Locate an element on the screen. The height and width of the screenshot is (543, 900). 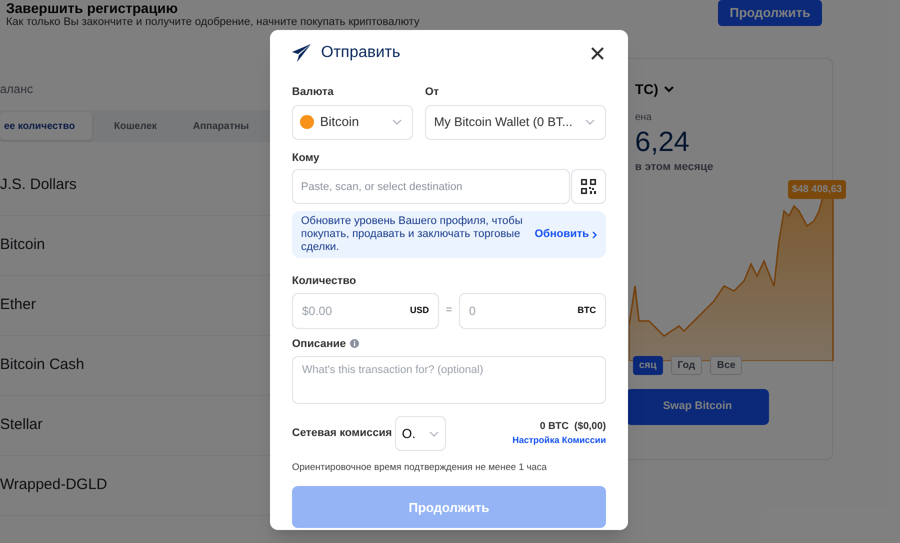
balance-tab: Аппаратны is located at coordinates (220, 126).